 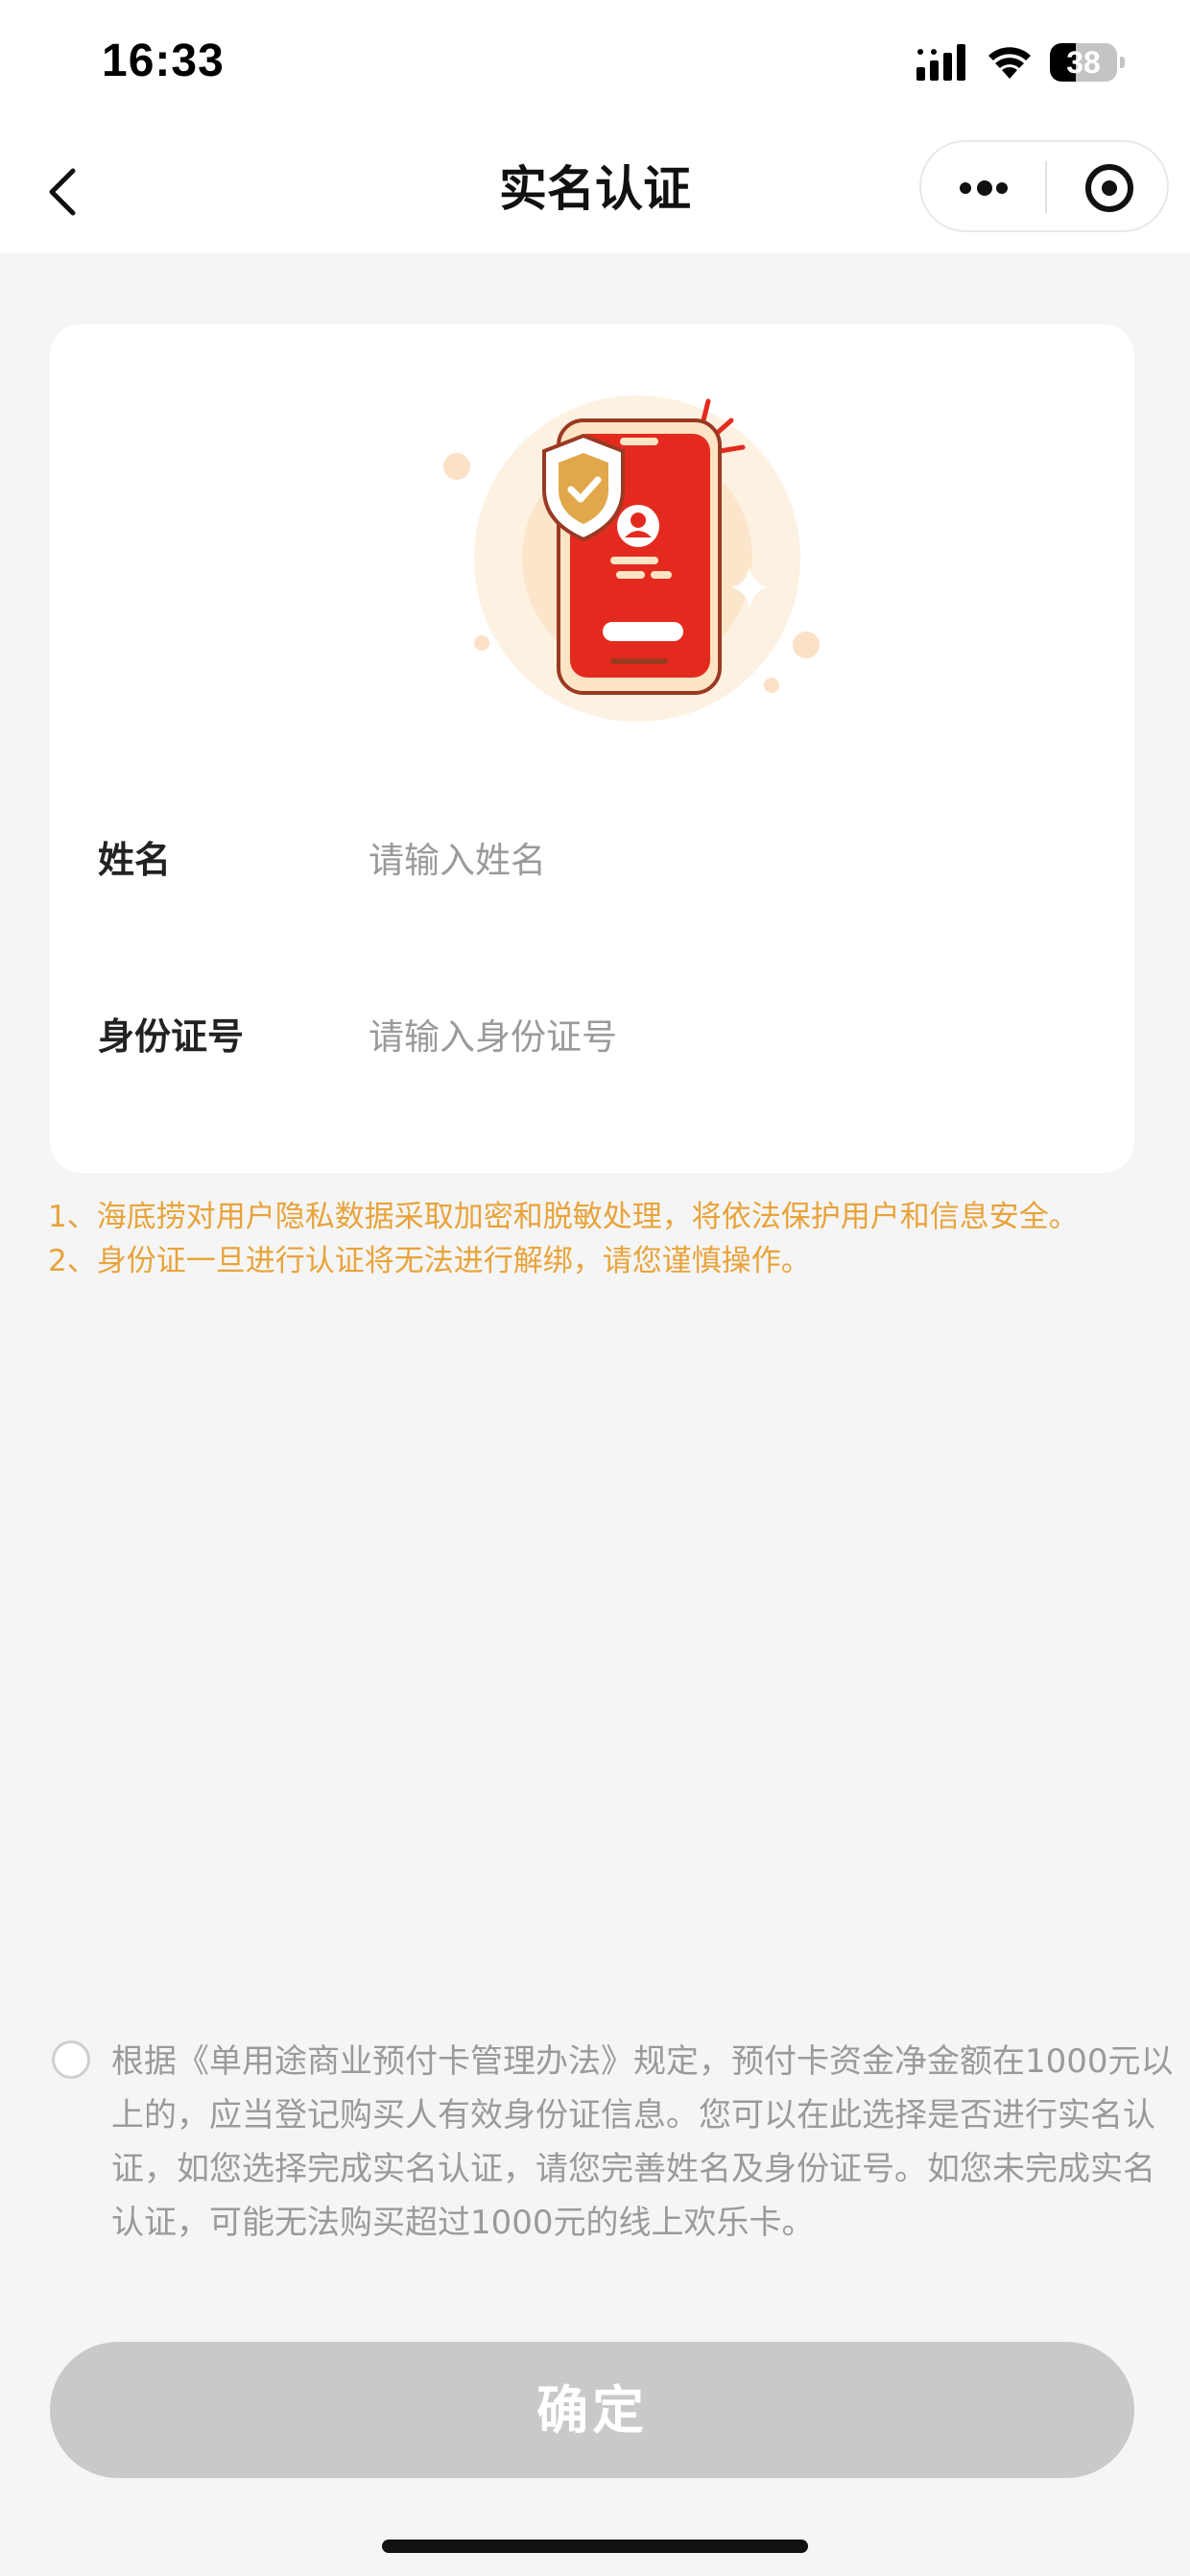 What do you see at coordinates (63, 192) in the screenshot?
I see `chevron-left-icon` at bounding box center [63, 192].